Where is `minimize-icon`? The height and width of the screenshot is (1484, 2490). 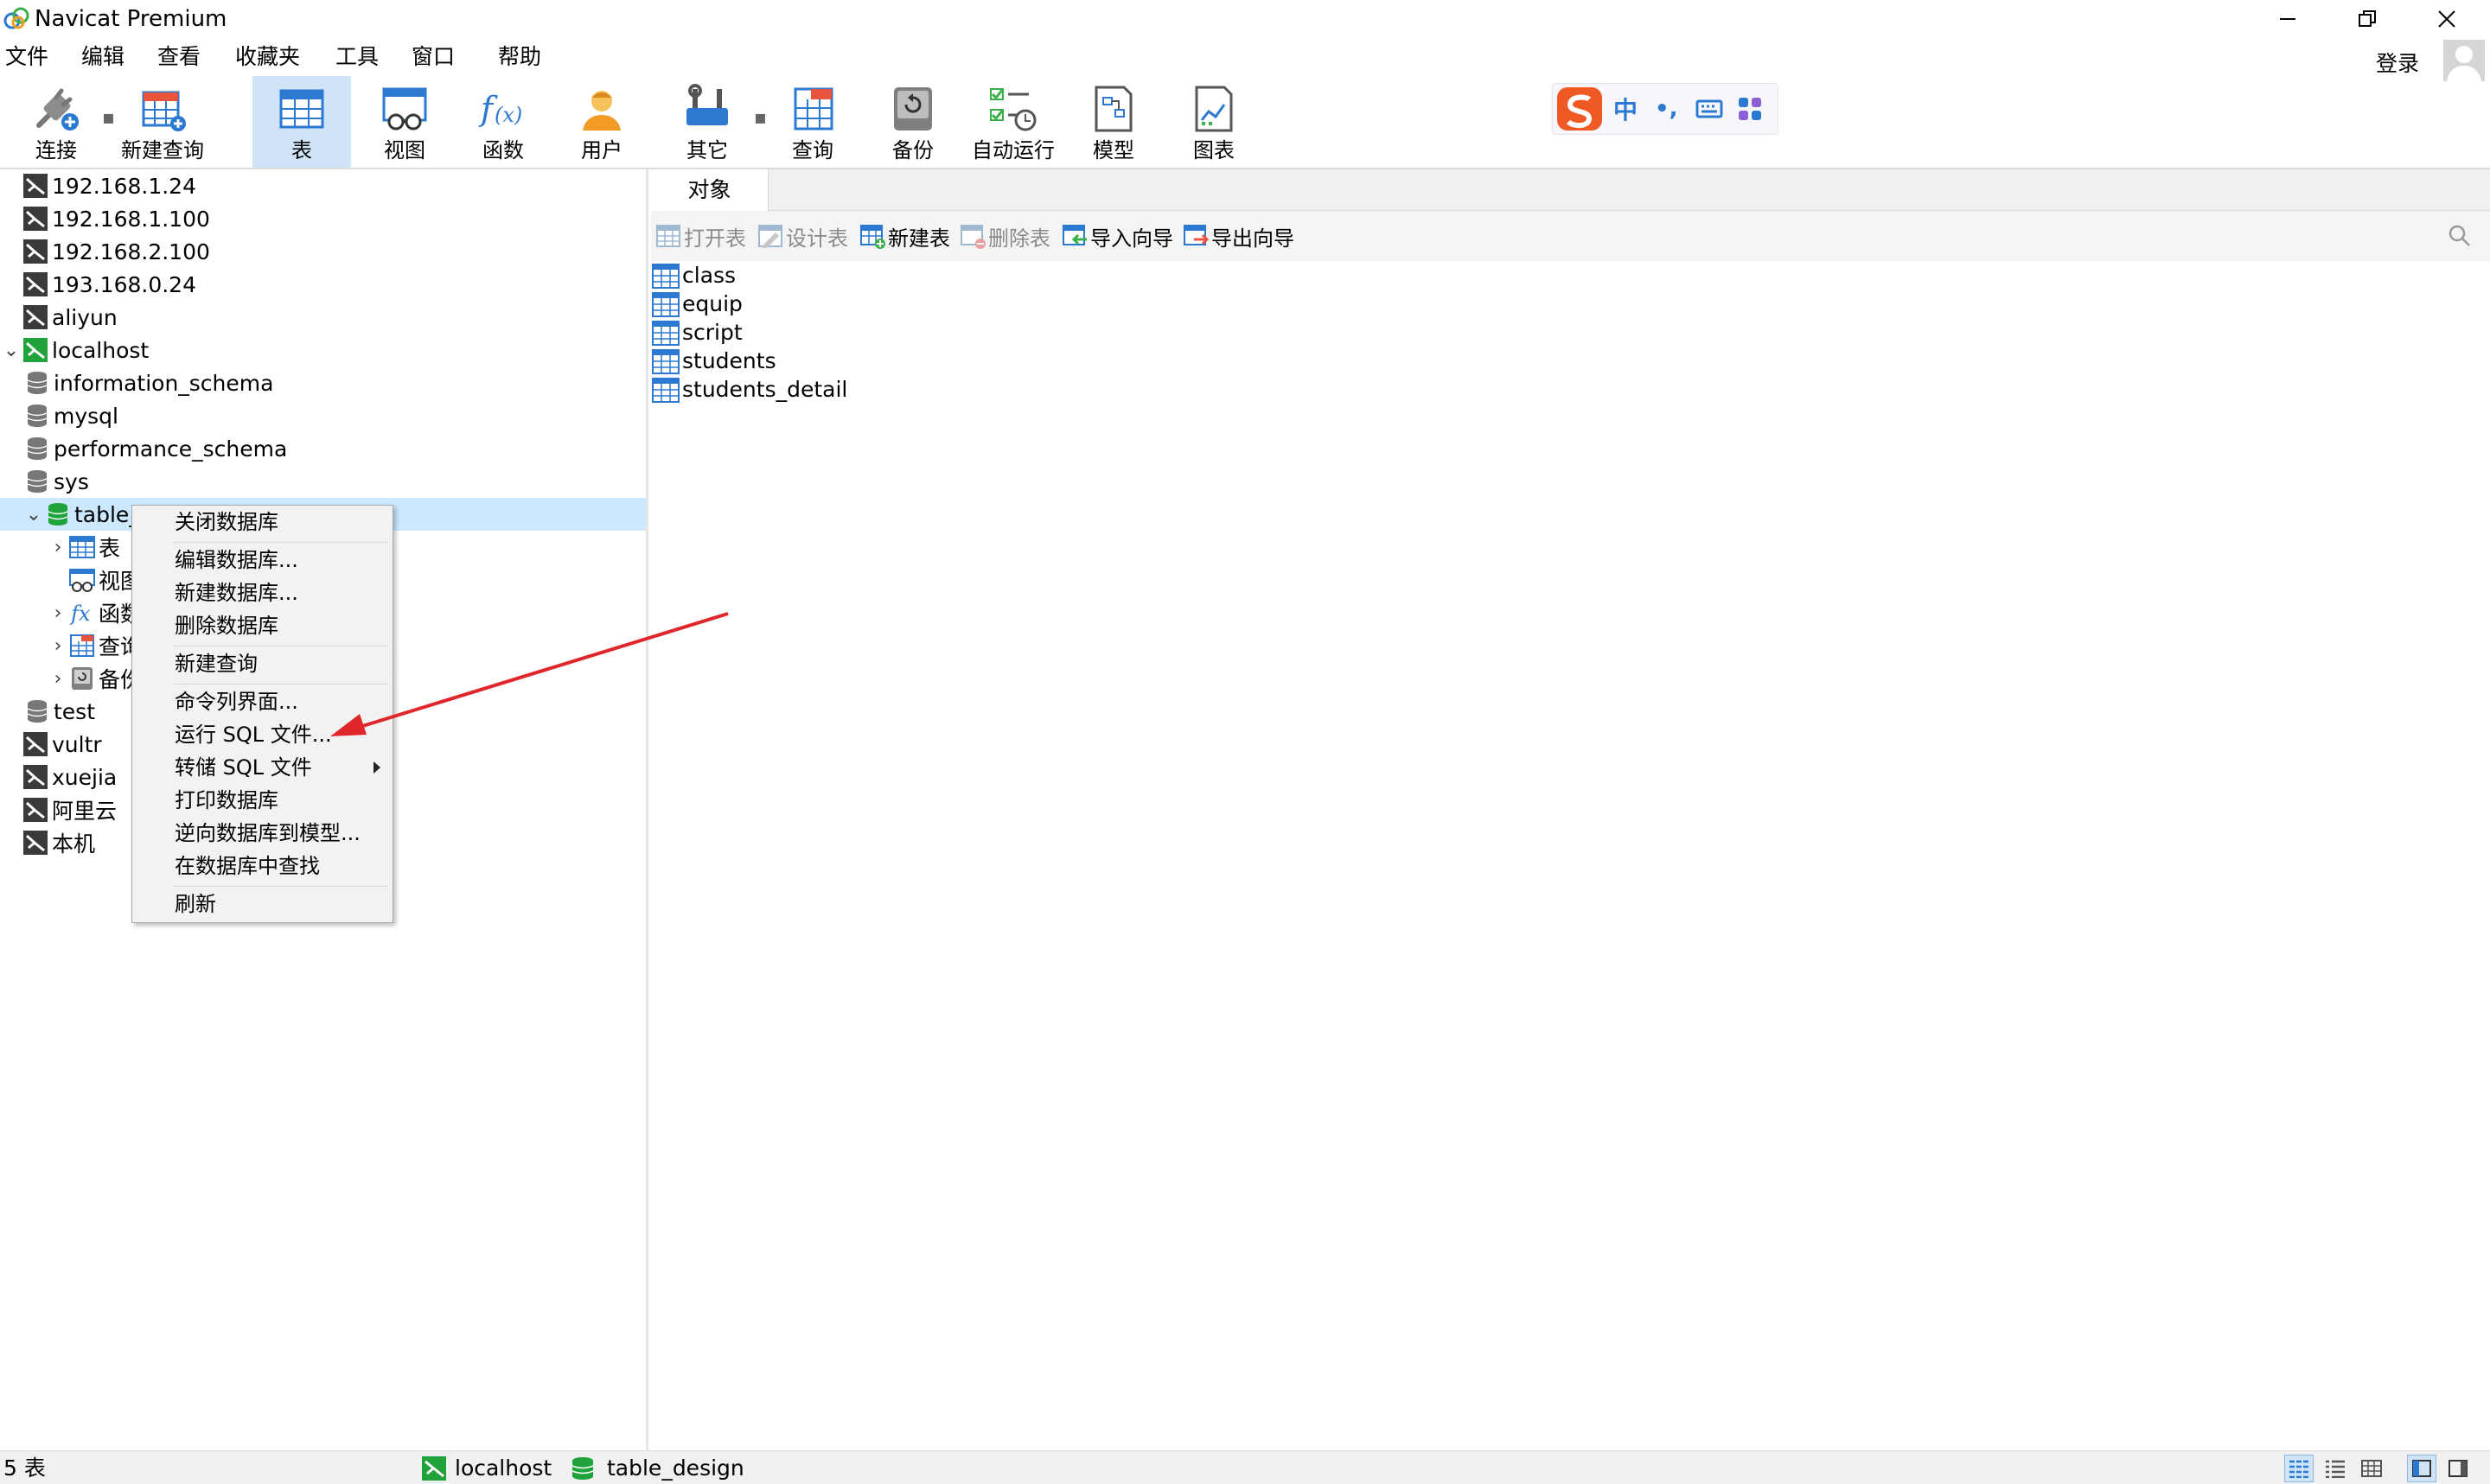 minimize-icon is located at coordinates (2287, 19).